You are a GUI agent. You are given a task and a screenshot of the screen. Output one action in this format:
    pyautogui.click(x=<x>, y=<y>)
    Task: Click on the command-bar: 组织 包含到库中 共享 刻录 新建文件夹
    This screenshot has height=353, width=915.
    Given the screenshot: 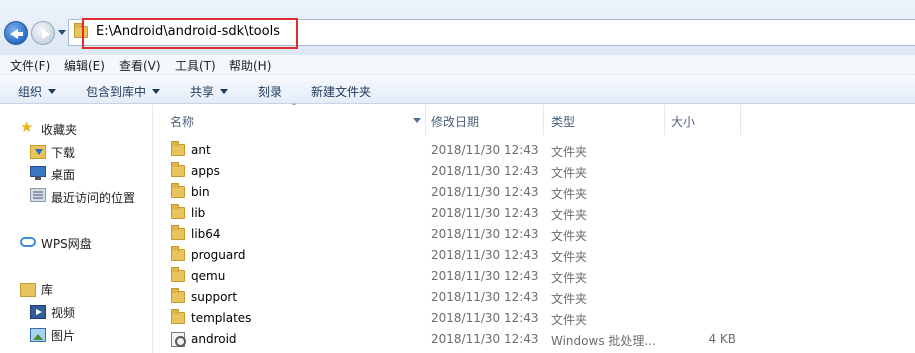 What is the action you would take?
    pyautogui.click(x=457, y=90)
    